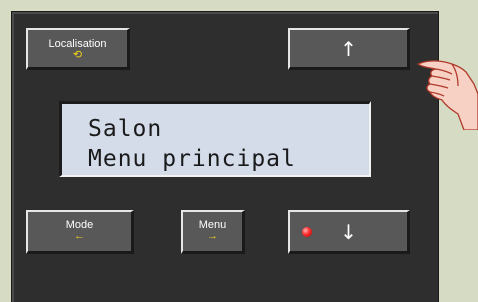  What do you see at coordinates (212, 236) in the screenshot?
I see `arrow-right-icon: →` at bounding box center [212, 236].